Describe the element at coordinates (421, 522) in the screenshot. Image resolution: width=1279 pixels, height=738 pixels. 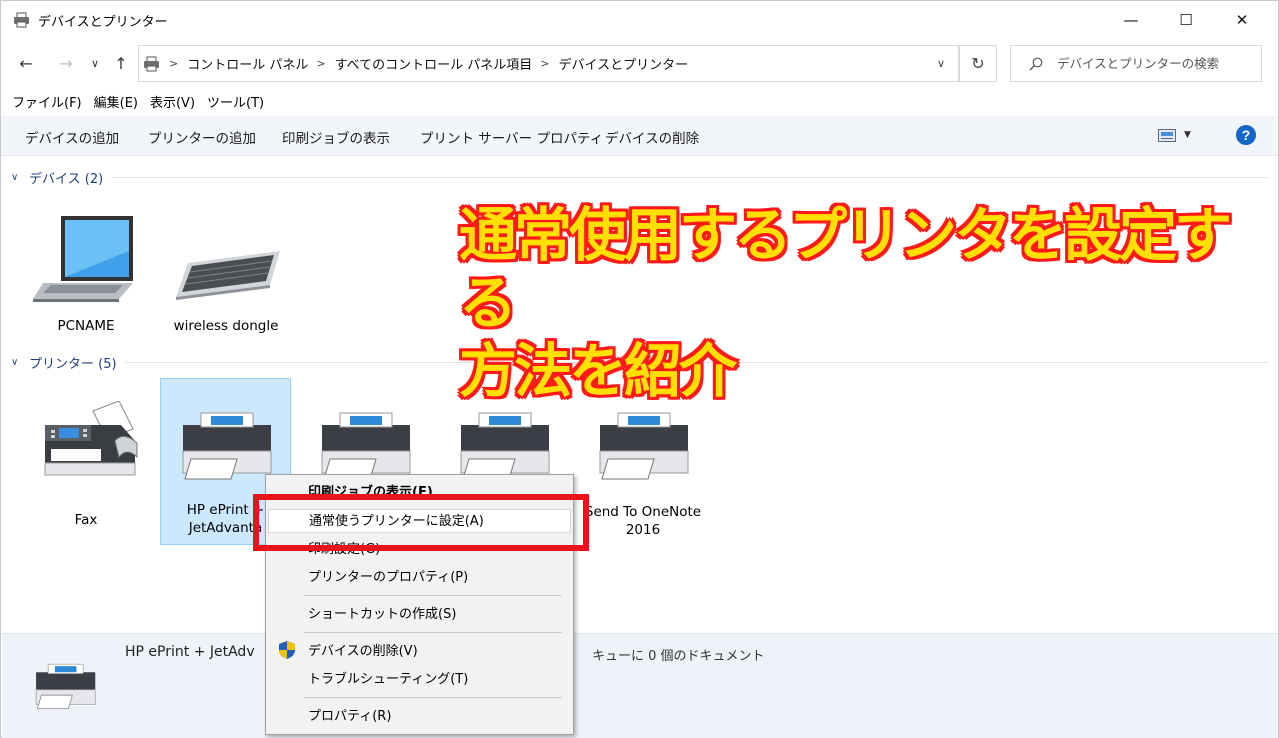
I see `highlight-box` at that location.